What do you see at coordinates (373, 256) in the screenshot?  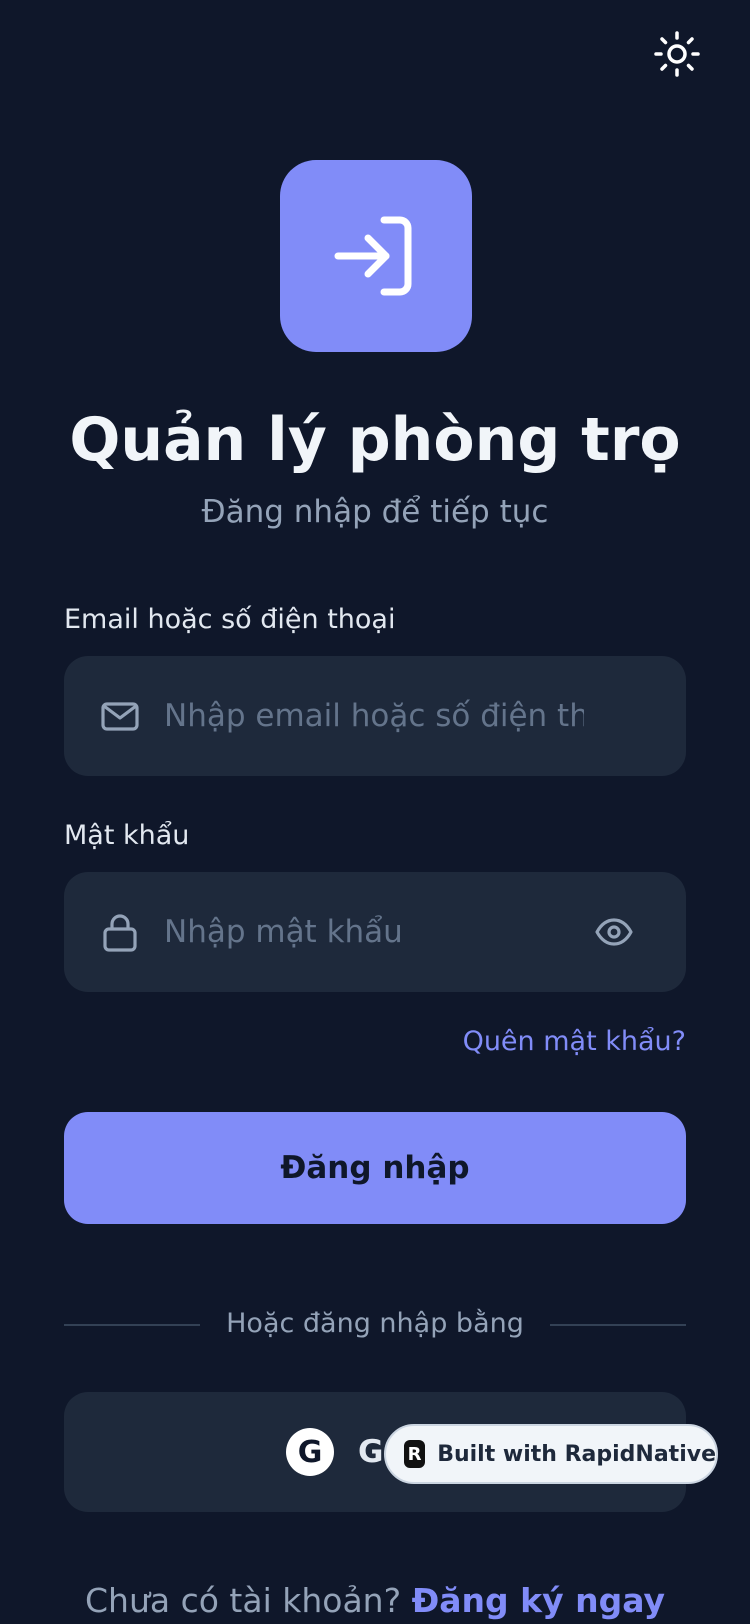 I see `login-arrow-icon` at bounding box center [373, 256].